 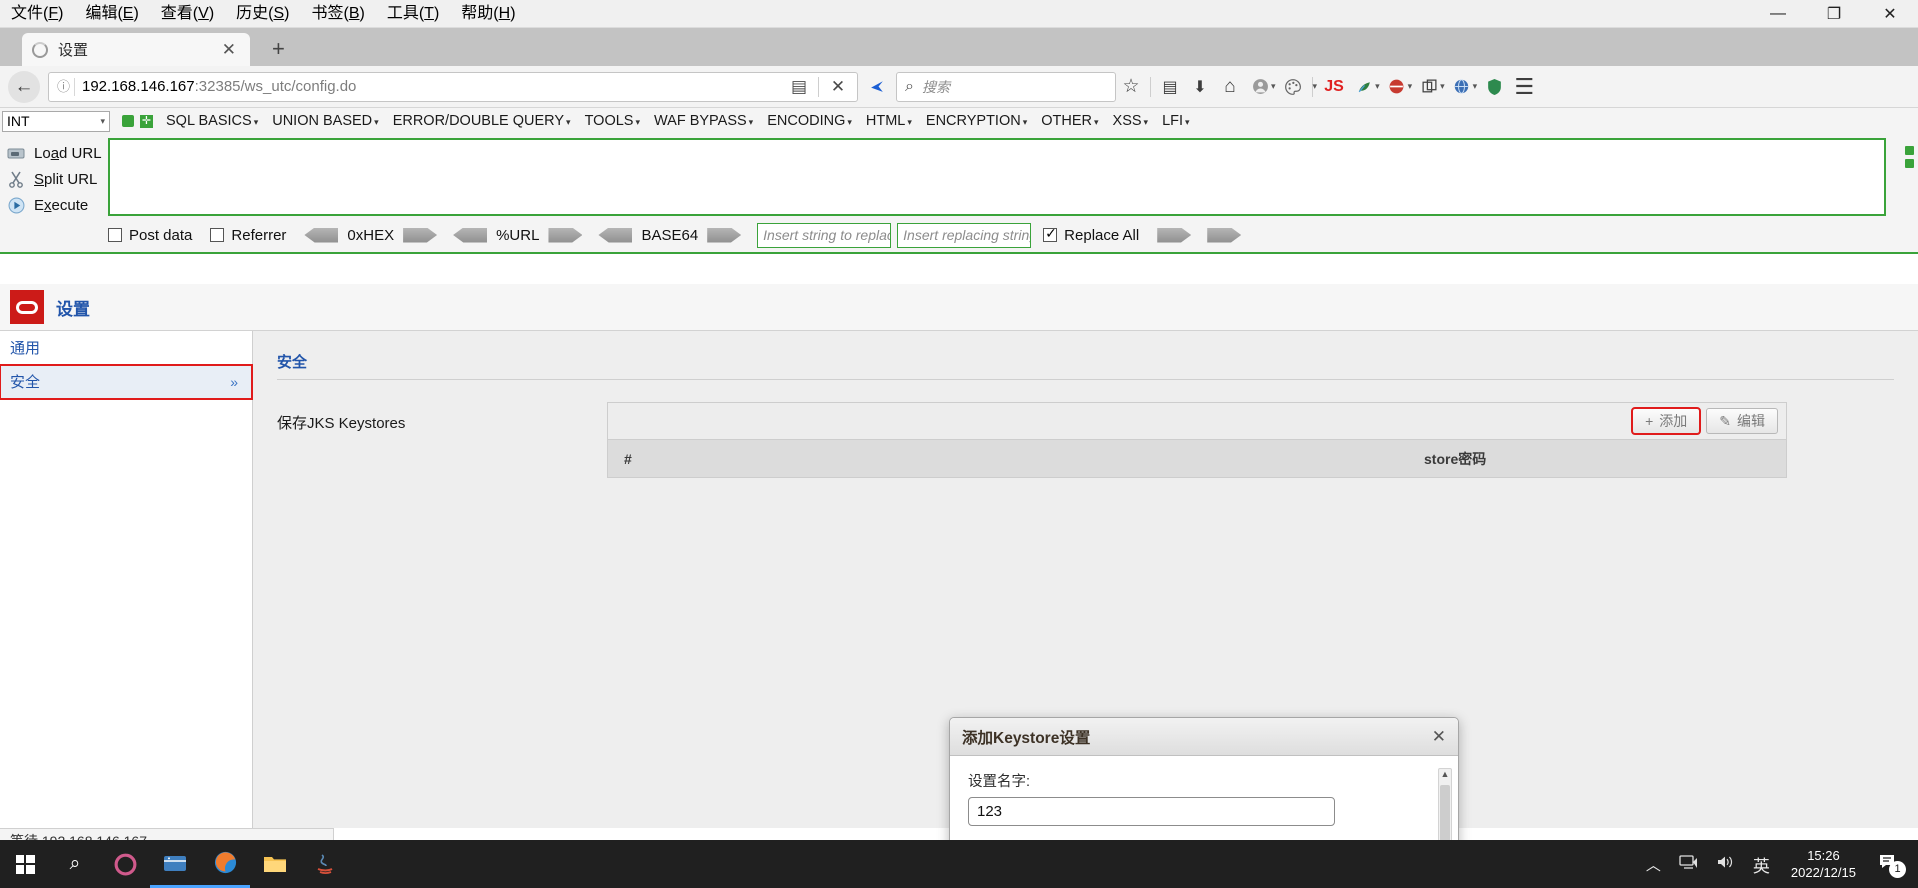 What do you see at coordinates (1439, 737) in the screenshot?
I see `dialog-close-icon: ✕` at bounding box center [1439, 737].